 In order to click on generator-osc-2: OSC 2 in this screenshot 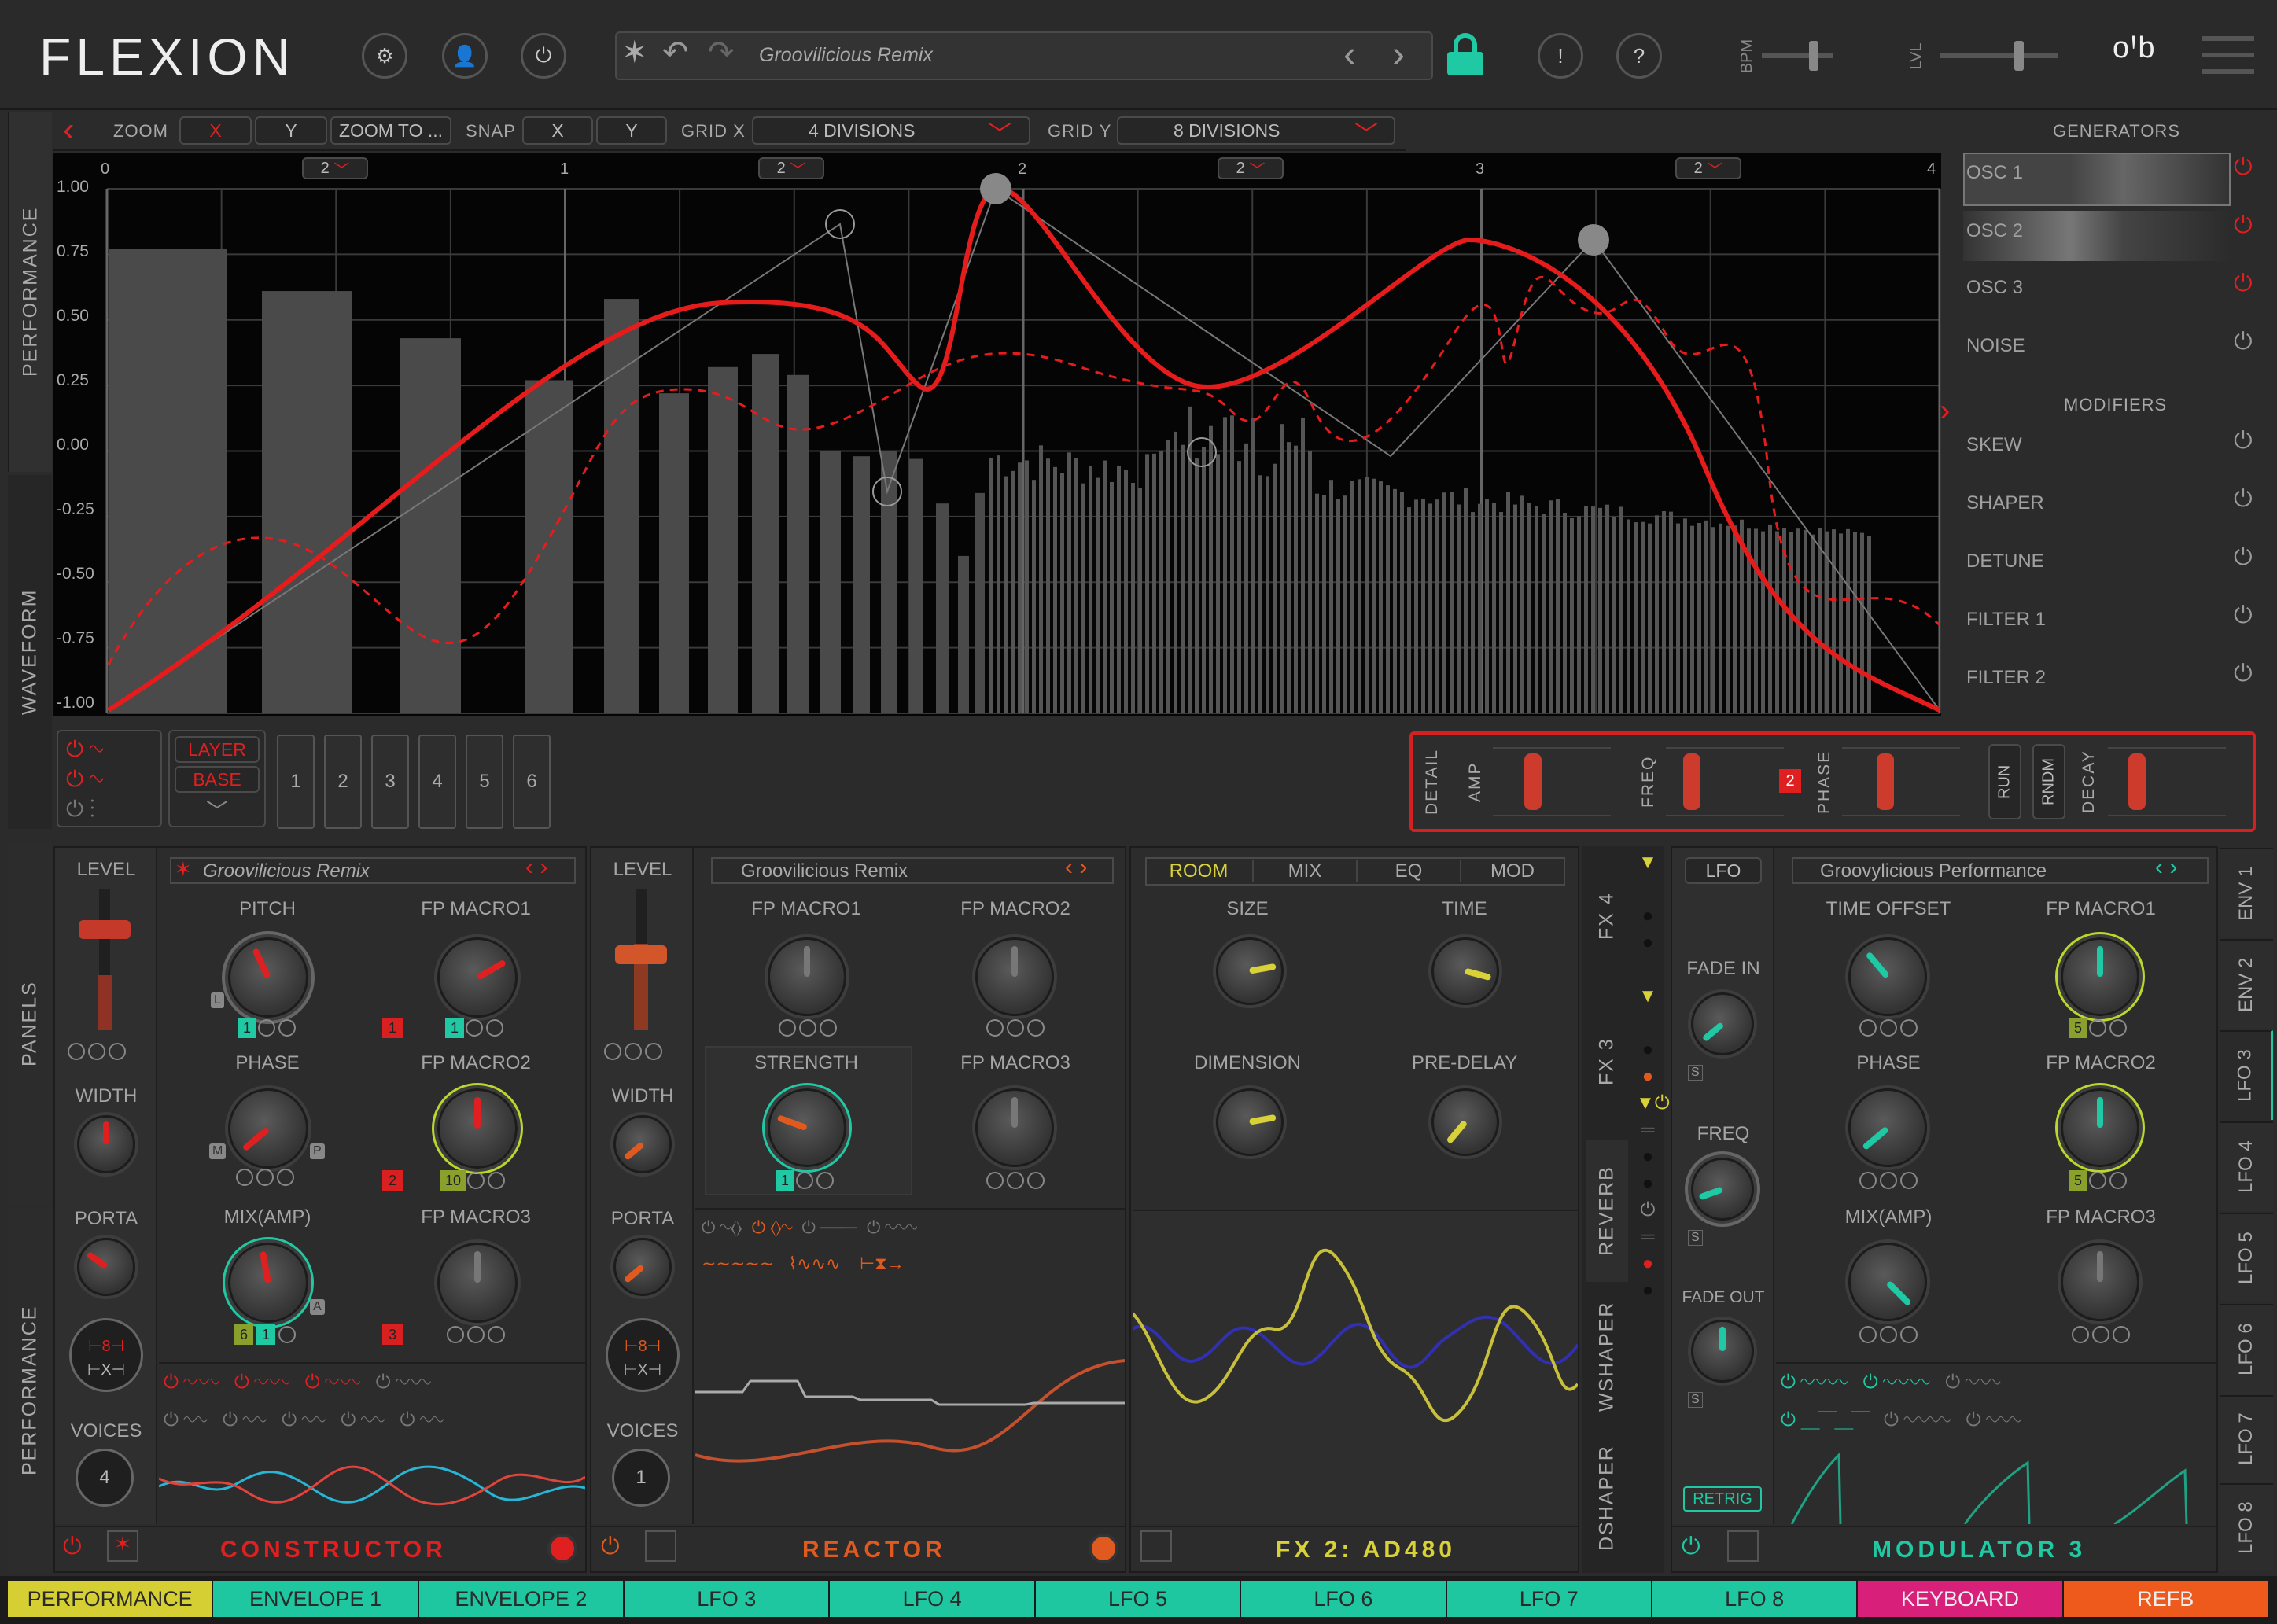, I will do `click(1994, 231)`.